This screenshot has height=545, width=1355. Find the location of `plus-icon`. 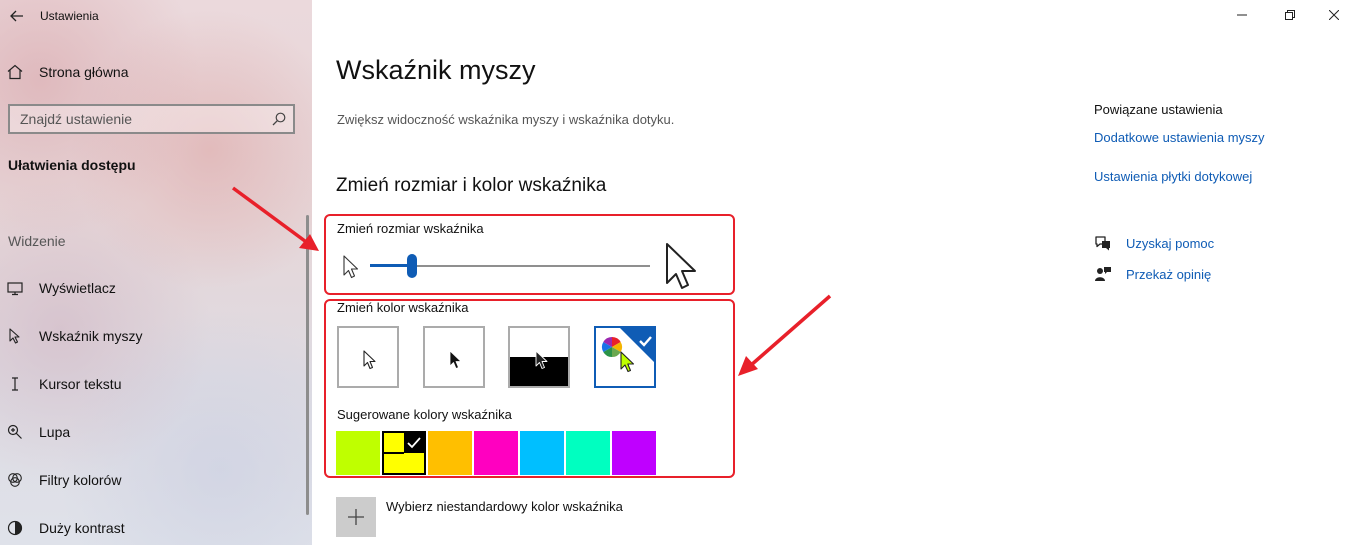

plus-icon is located at coordinates (356, 517).